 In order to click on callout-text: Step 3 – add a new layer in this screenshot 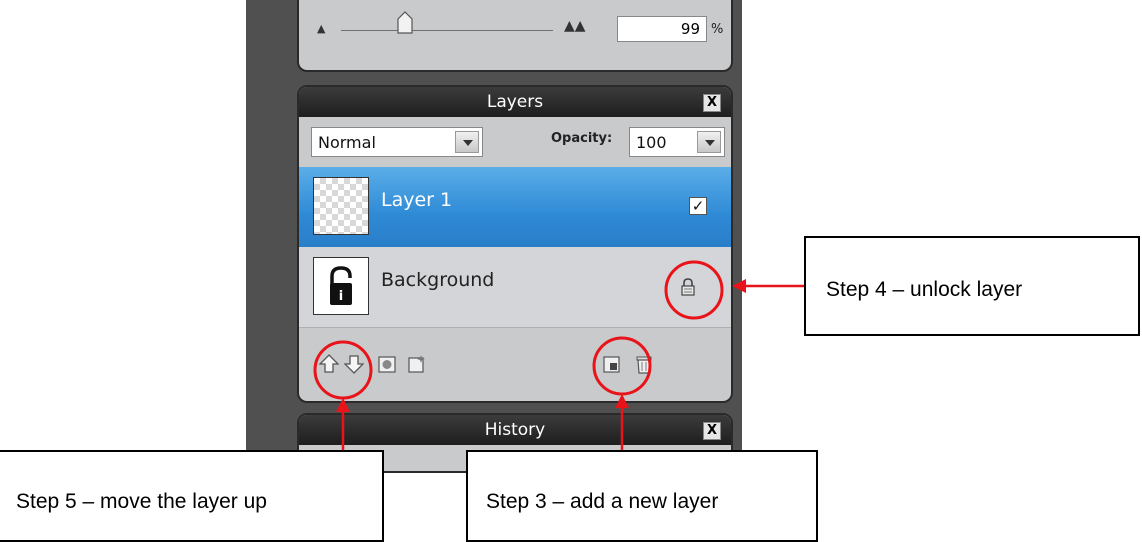, I will do `click(602, 501)`.